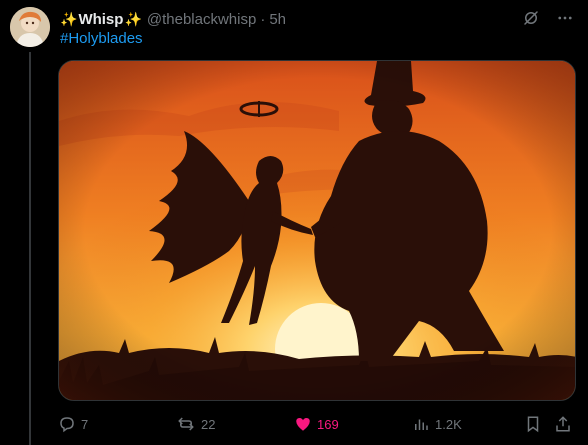 This screenshot has height=445, width=588. I want to click on like-button: 169, so click(316, 424).